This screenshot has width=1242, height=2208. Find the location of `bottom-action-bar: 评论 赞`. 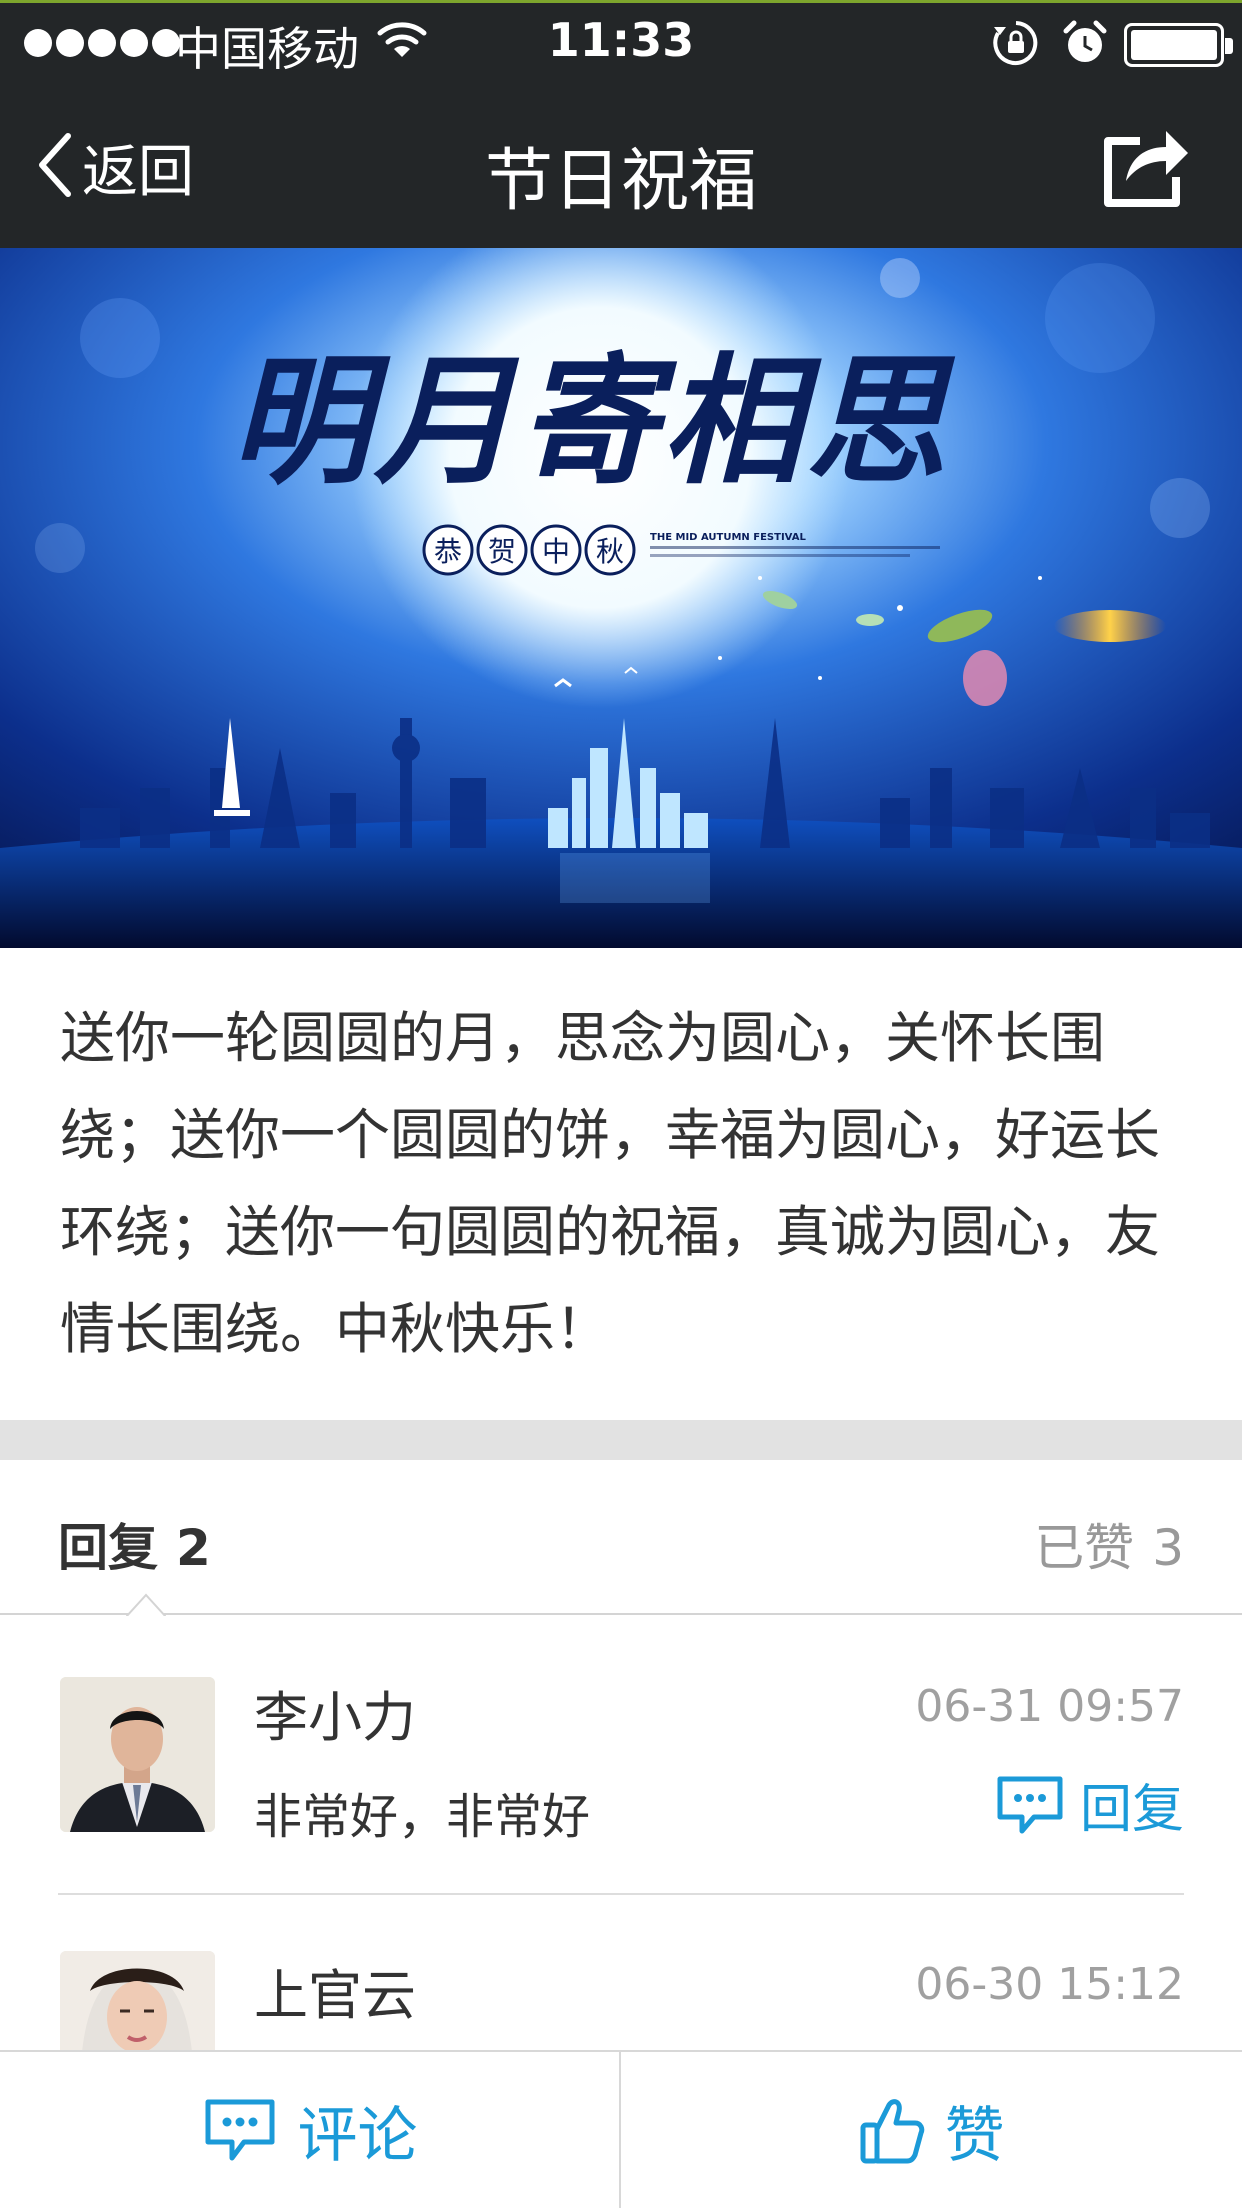

bottom-action-bar: 评论 赞 is located at coordinates (621, 2129).